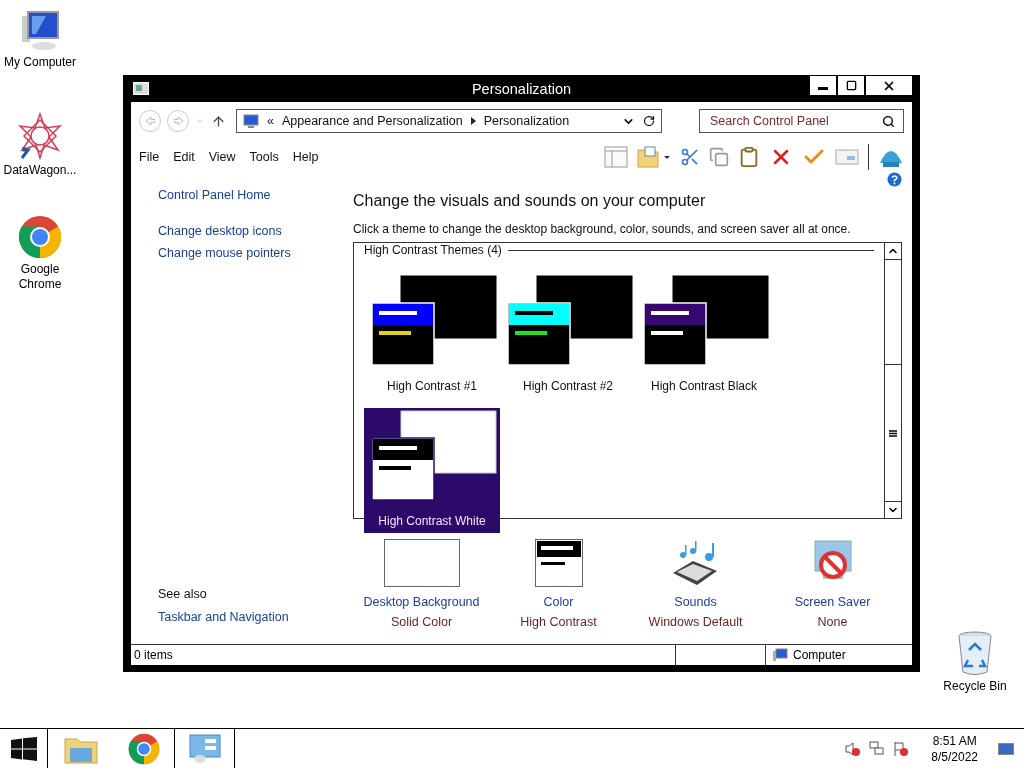  Describe the element at coordinates (719, 157) in the screenshot. I see `copy-icon` at that location.